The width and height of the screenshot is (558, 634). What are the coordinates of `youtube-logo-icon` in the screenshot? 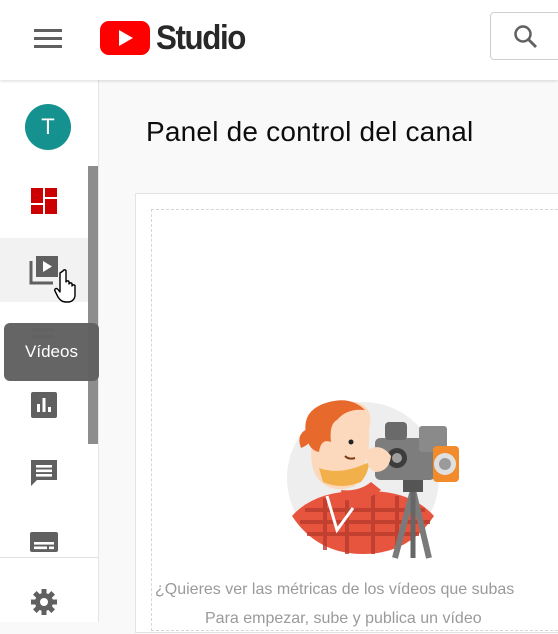 It's located at (125, 38).